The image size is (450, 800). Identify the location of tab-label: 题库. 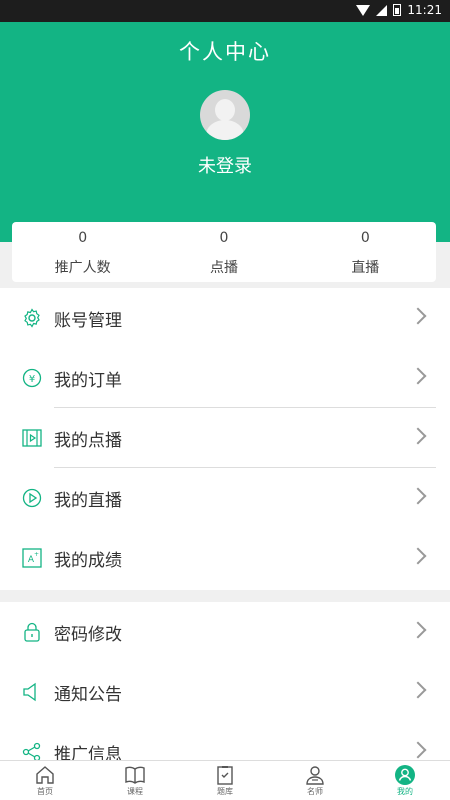
(225, 791).